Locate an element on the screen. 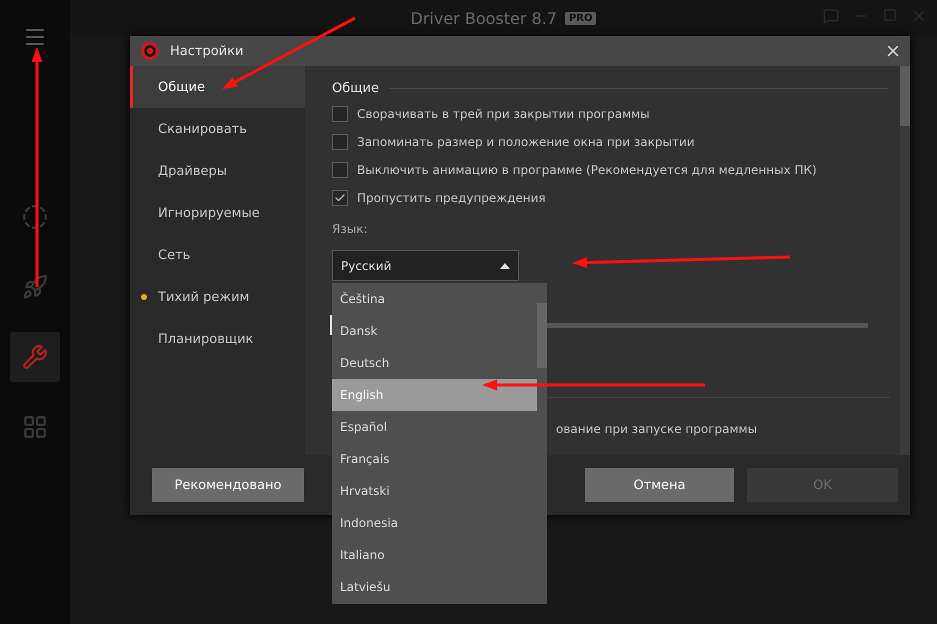 Image resolution: width=937 pixels, height=624 pixels. language-select: Русский is located at coordinates (425, 265).